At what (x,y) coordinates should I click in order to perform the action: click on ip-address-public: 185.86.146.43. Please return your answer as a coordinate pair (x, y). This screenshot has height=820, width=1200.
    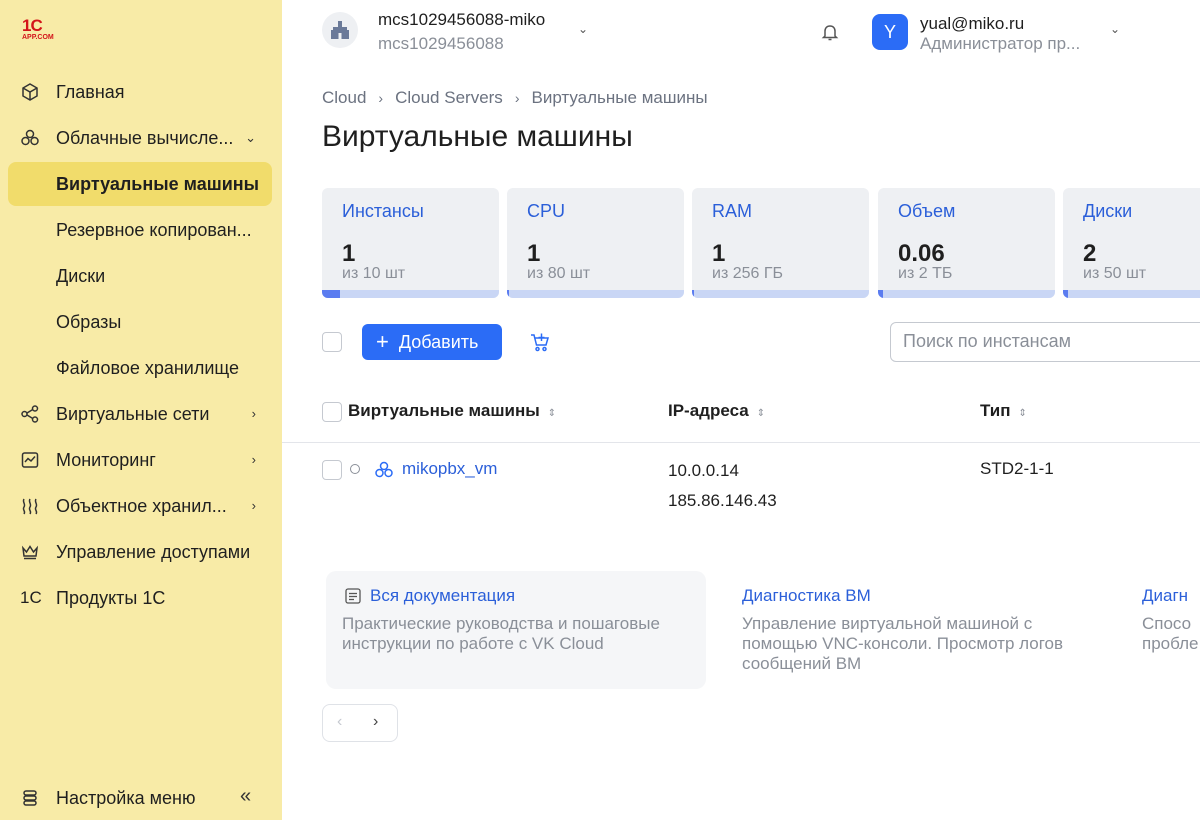
    Looking at the image, I should click on (722, 500).